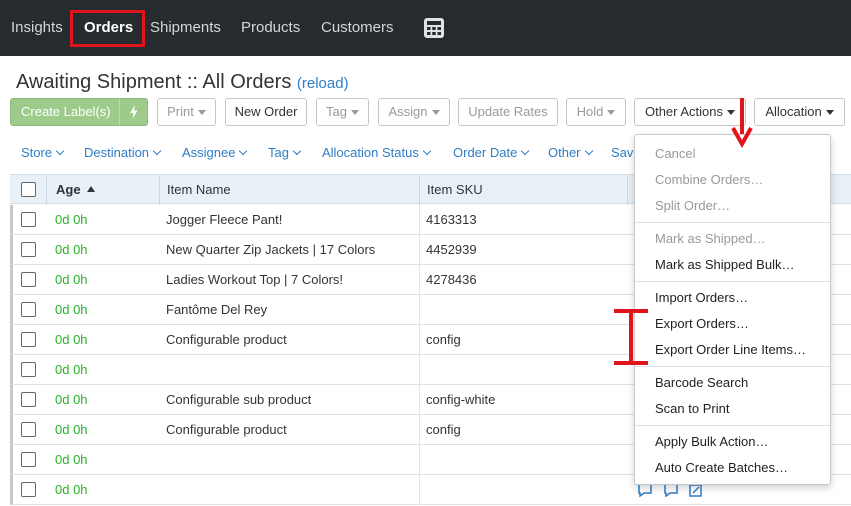  I want to click on allocation-label: Allocation, so click(793, 111).